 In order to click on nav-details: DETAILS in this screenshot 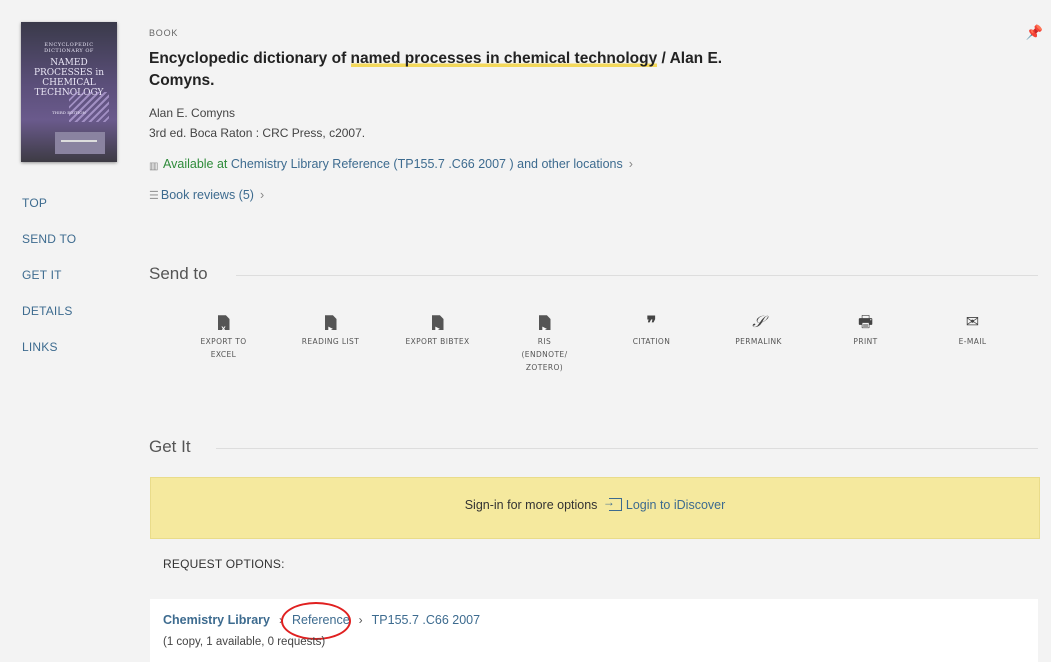, I will do `click(49, 311)`.